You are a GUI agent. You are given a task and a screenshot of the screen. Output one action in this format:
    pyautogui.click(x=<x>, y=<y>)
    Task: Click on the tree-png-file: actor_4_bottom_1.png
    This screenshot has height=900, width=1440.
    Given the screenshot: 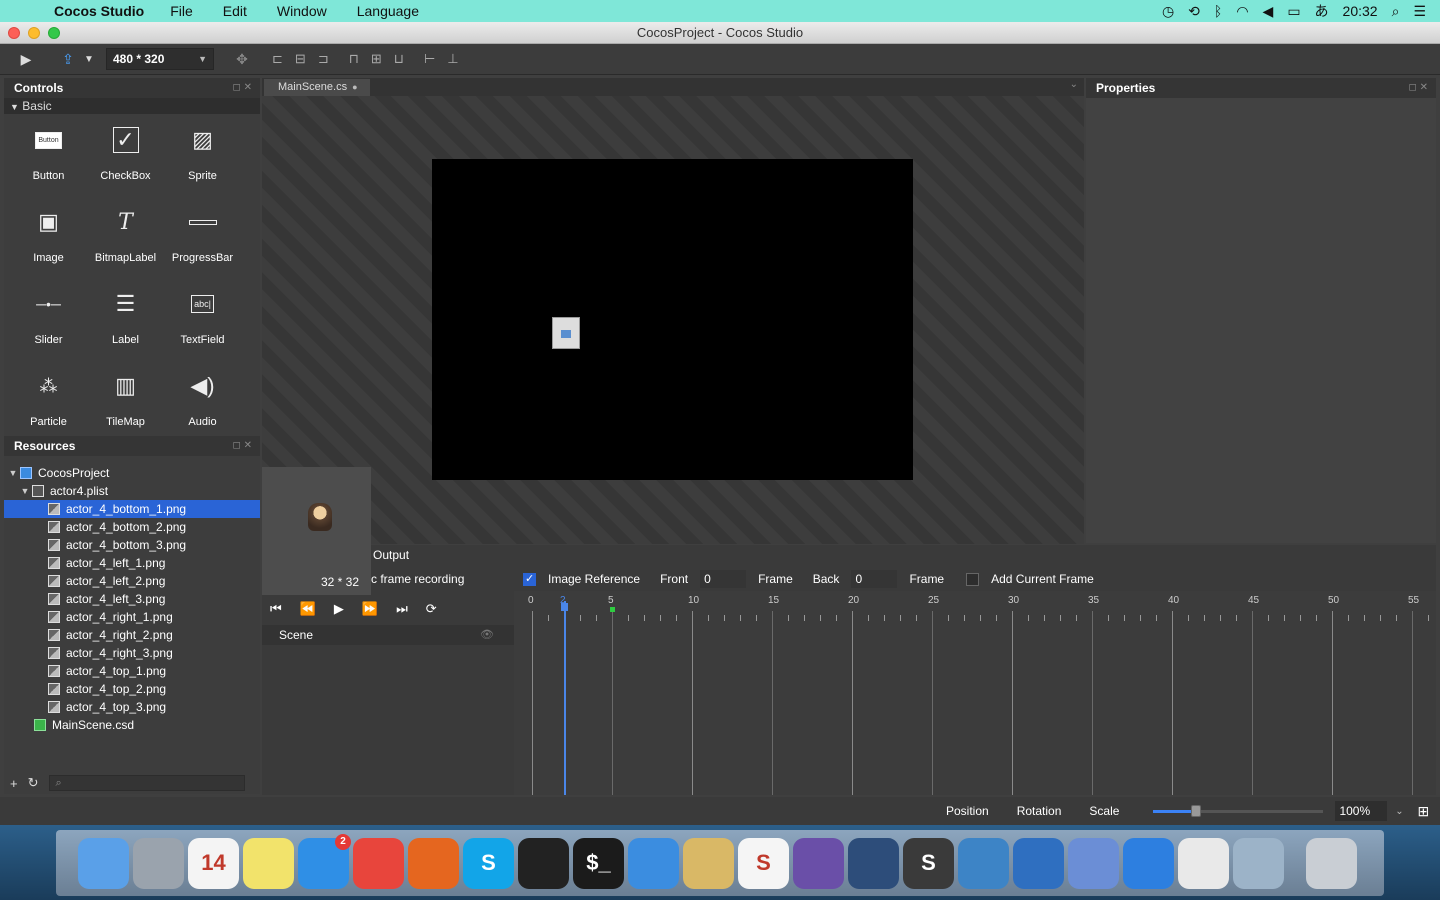 What is the action you would take?
    pyautogui.click(x=132, y=509)
    